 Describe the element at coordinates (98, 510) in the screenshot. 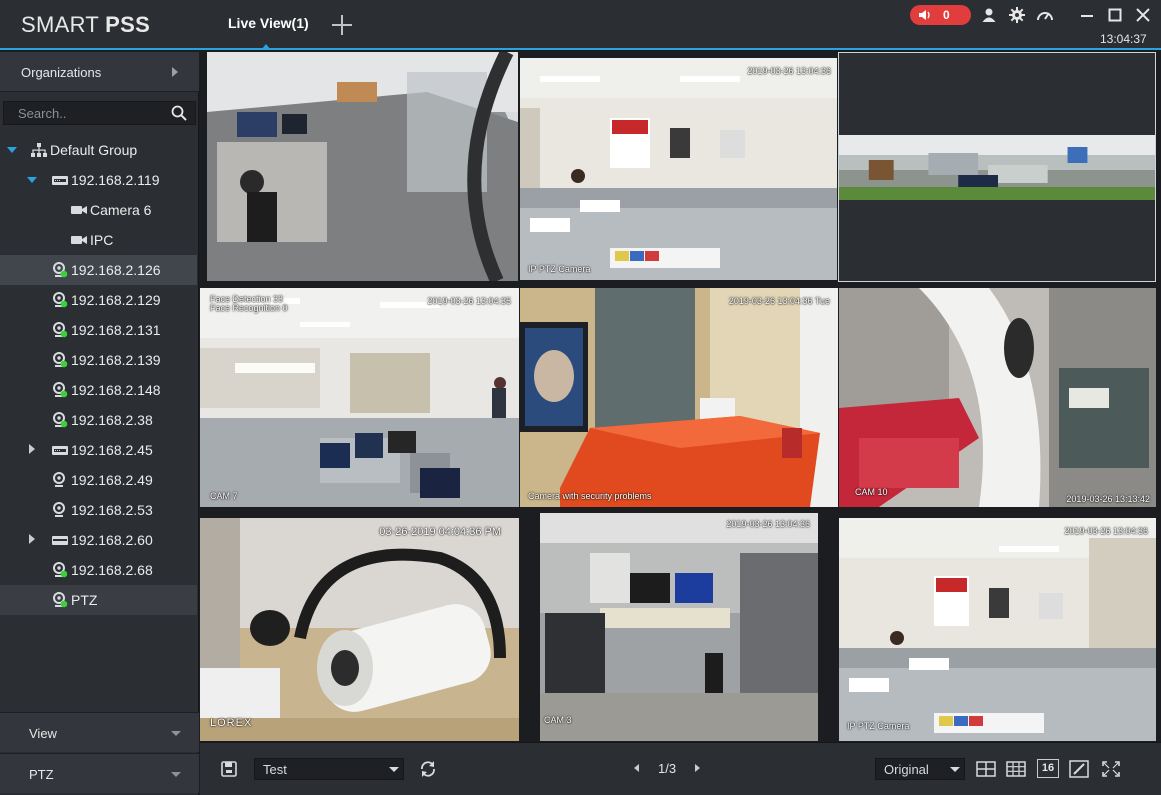

I see `tree-item-ipc: 192.168.2.53` at that location.